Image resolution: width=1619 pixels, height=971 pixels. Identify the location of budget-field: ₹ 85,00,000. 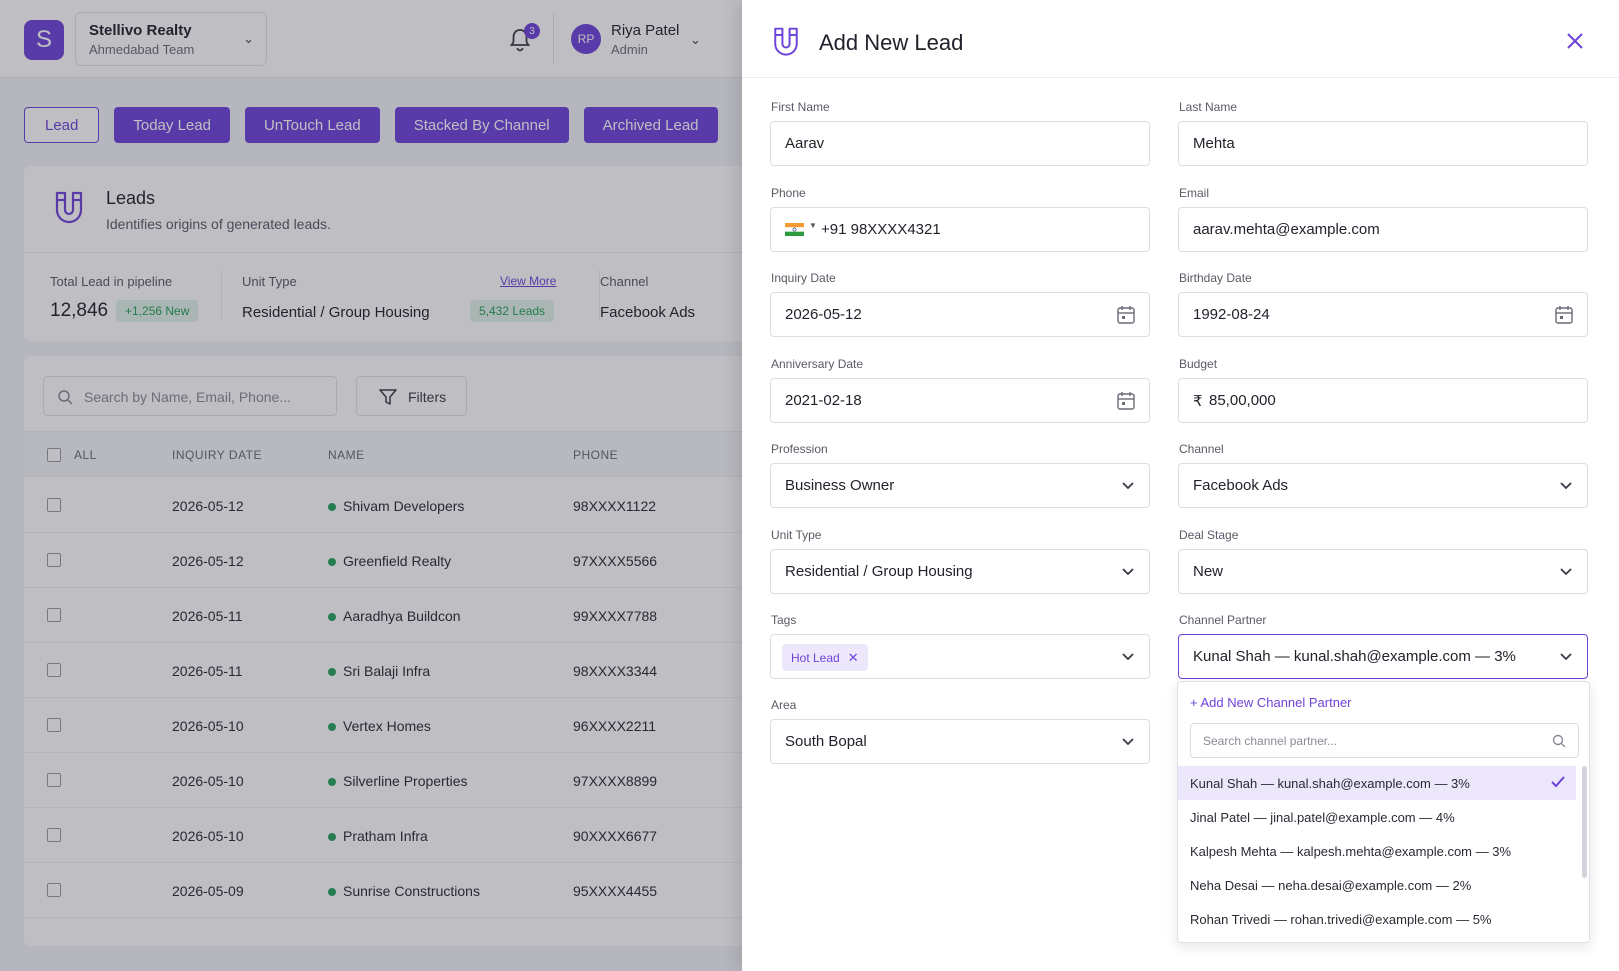
(1383, 400).